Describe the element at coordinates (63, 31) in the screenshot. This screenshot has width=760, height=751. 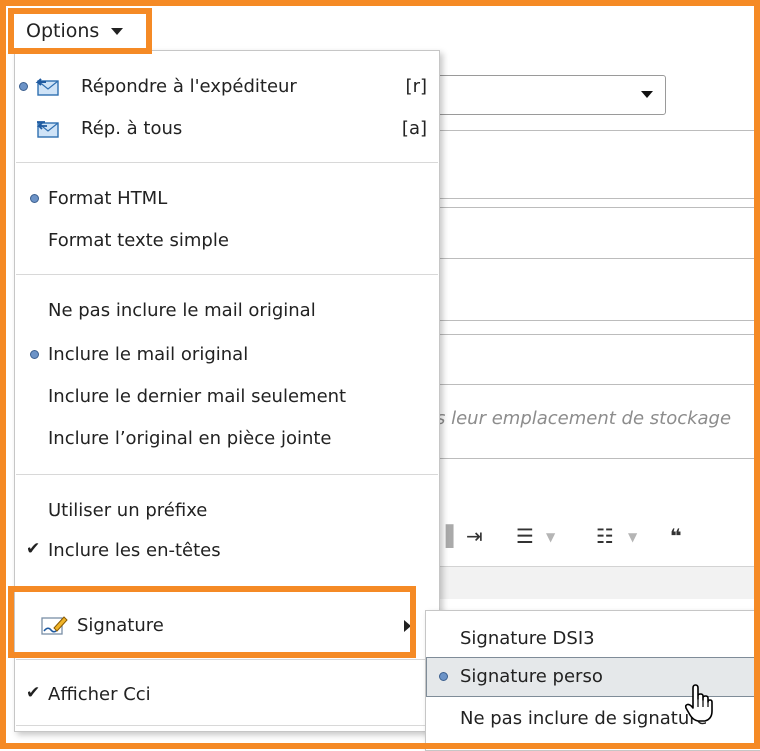
I see `options-label: Options` at that location.